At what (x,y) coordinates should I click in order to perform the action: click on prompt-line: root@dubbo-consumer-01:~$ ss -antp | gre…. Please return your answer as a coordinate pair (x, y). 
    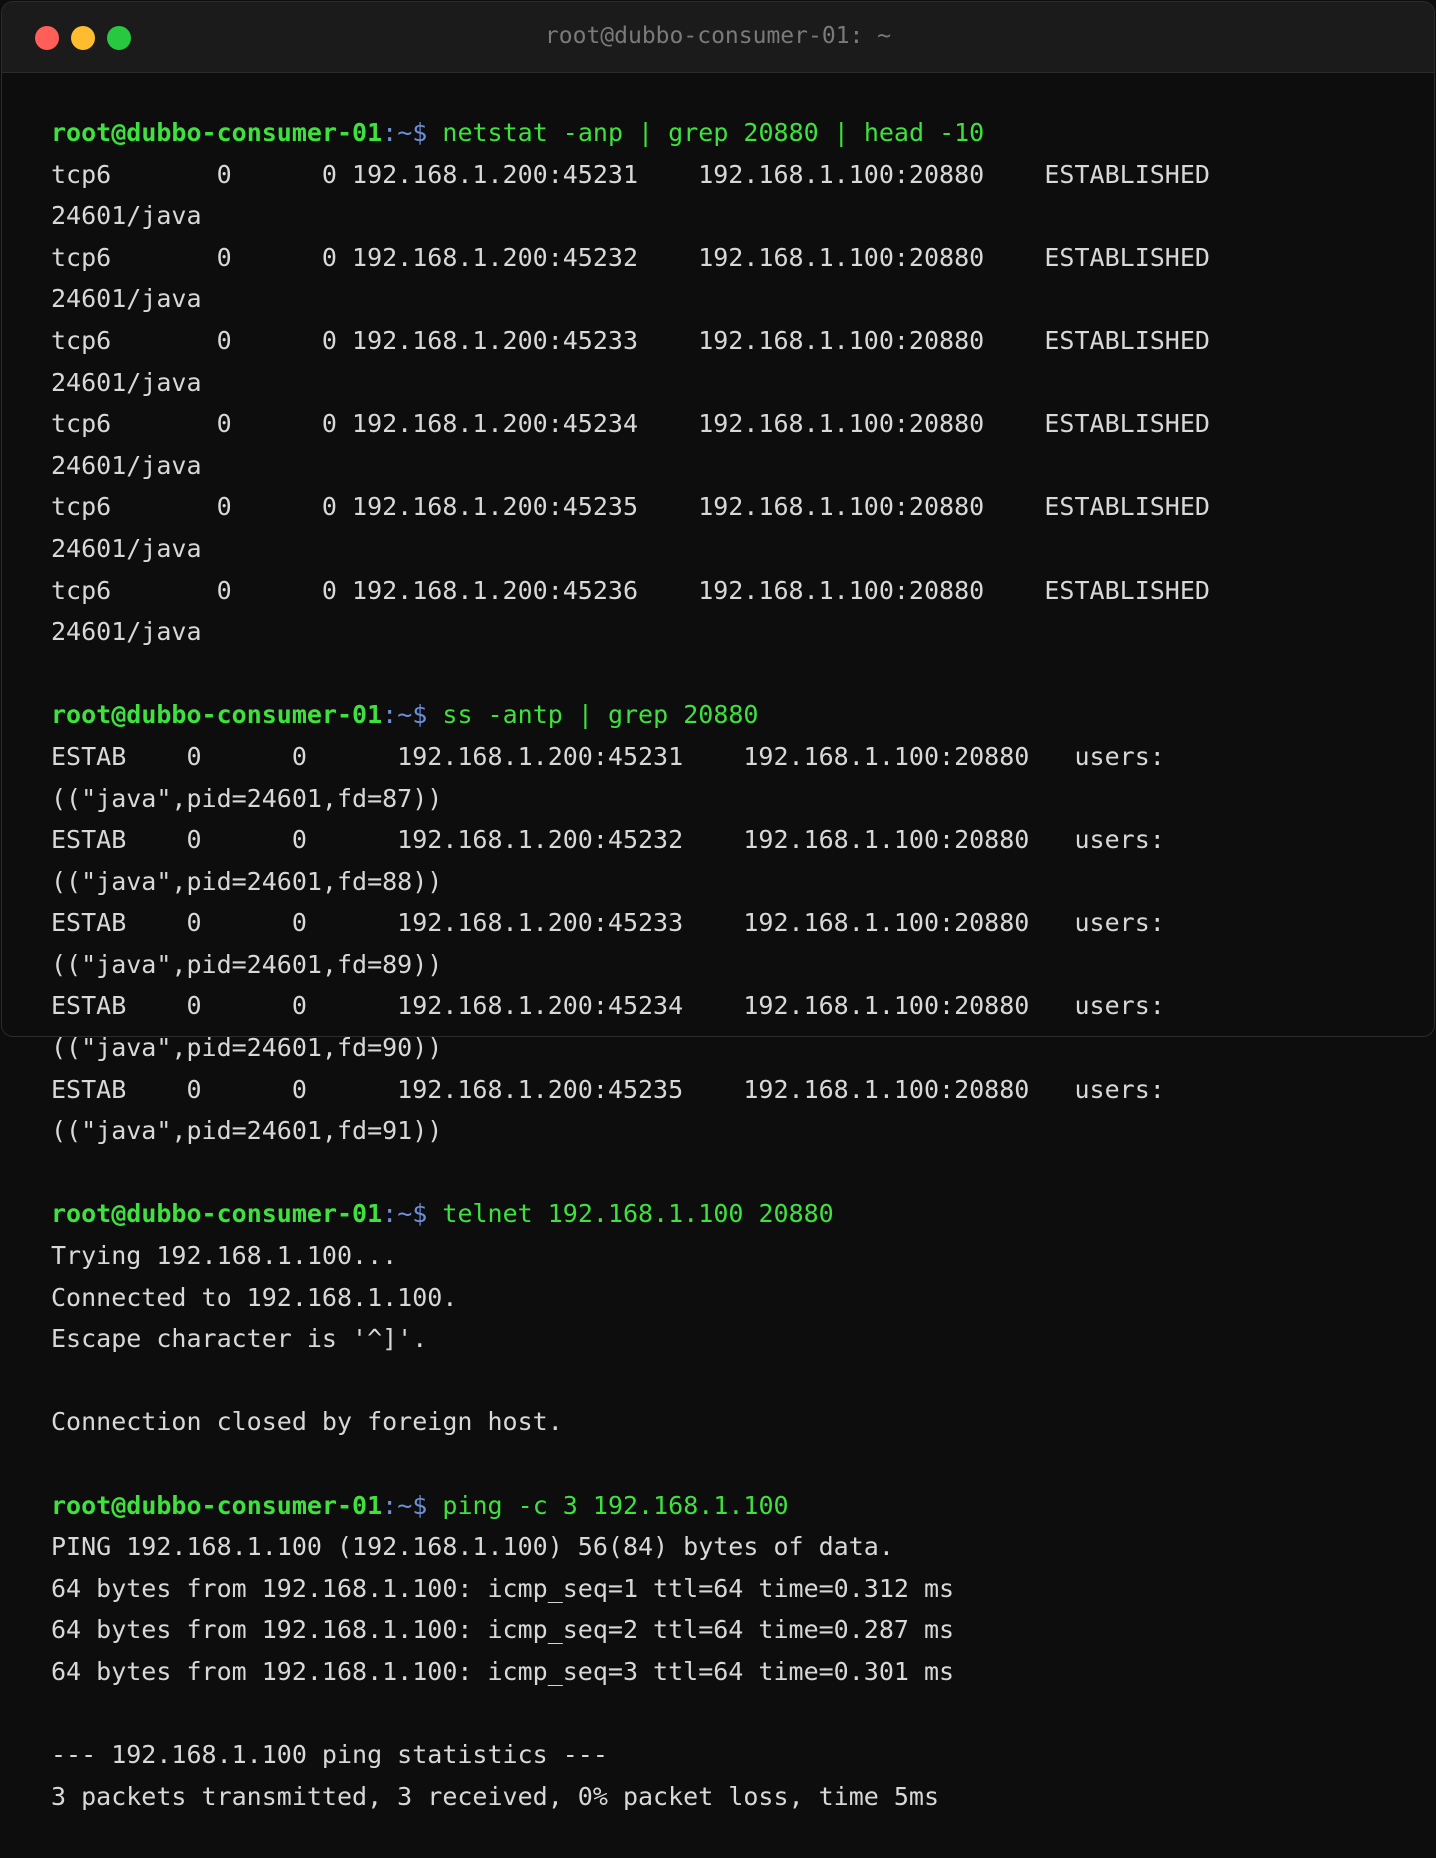
    Looking at the image, I should click on (731, 715).